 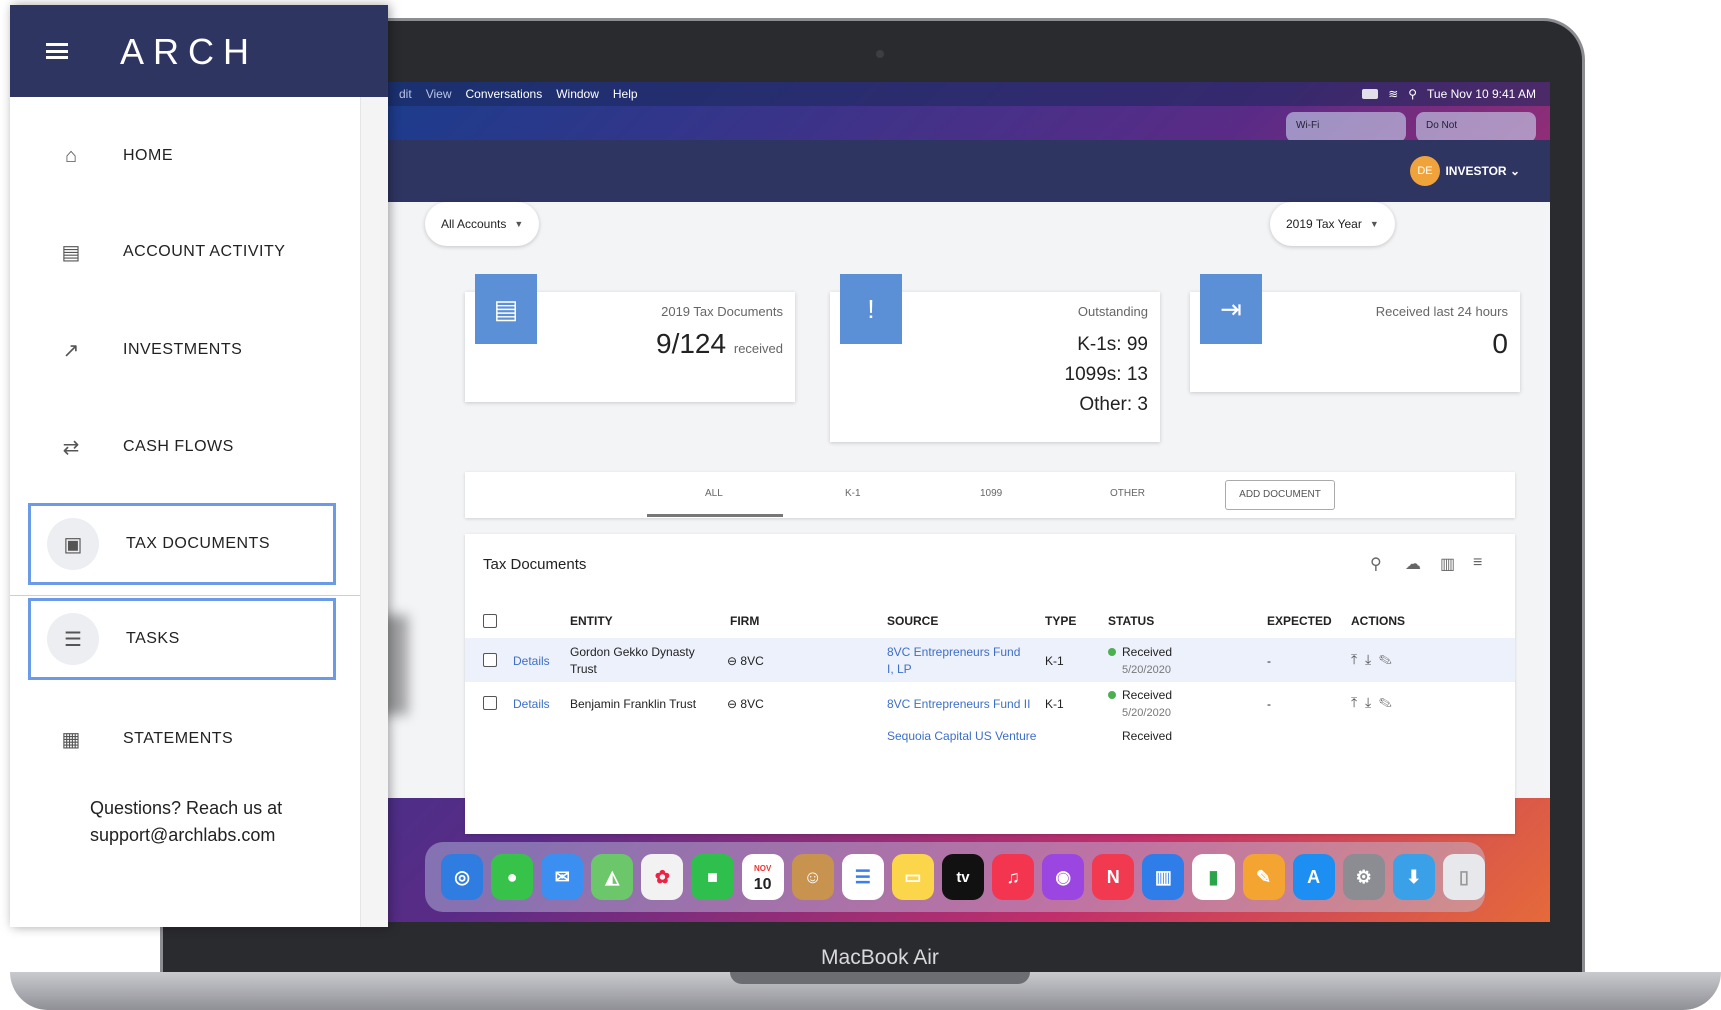 What do you see at coordinates (612, 877) in the screenshot?
I see `maps-icon: ◭` at bounding box center [612, 877].